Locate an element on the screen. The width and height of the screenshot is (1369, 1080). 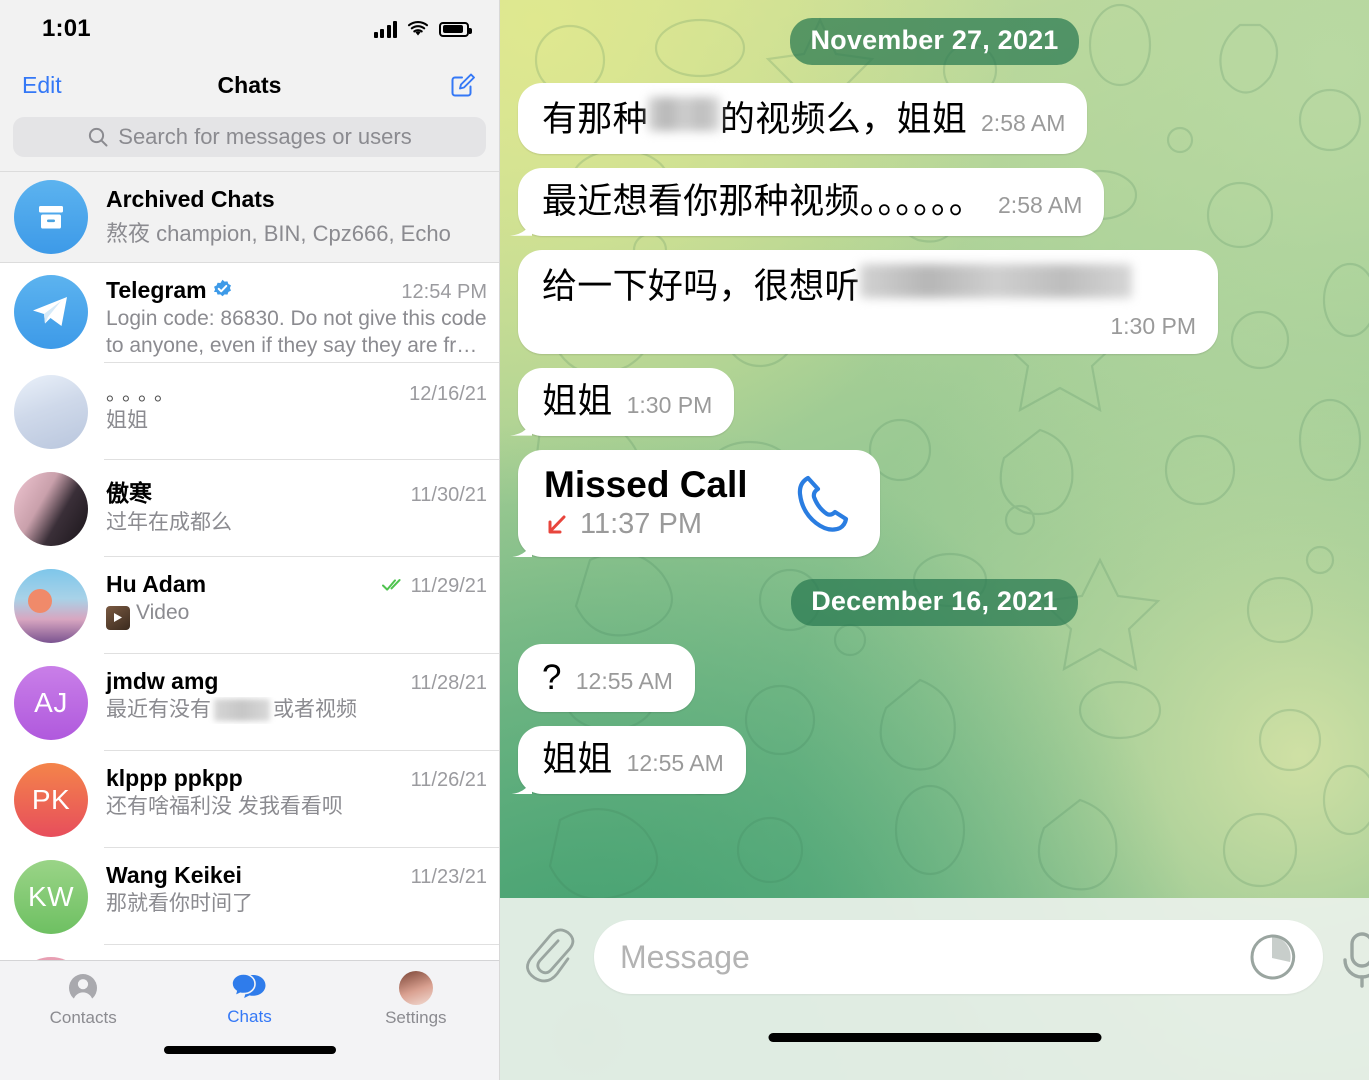
tab-label: Chats is located at coordinates (249, 1016).